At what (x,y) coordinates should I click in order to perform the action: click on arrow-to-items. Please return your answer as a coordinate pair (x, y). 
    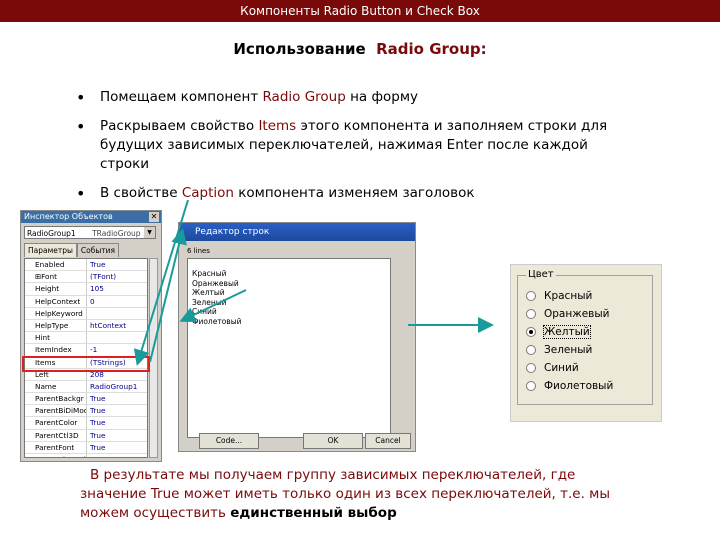
    Looking at the image, I should click on (161, 282).